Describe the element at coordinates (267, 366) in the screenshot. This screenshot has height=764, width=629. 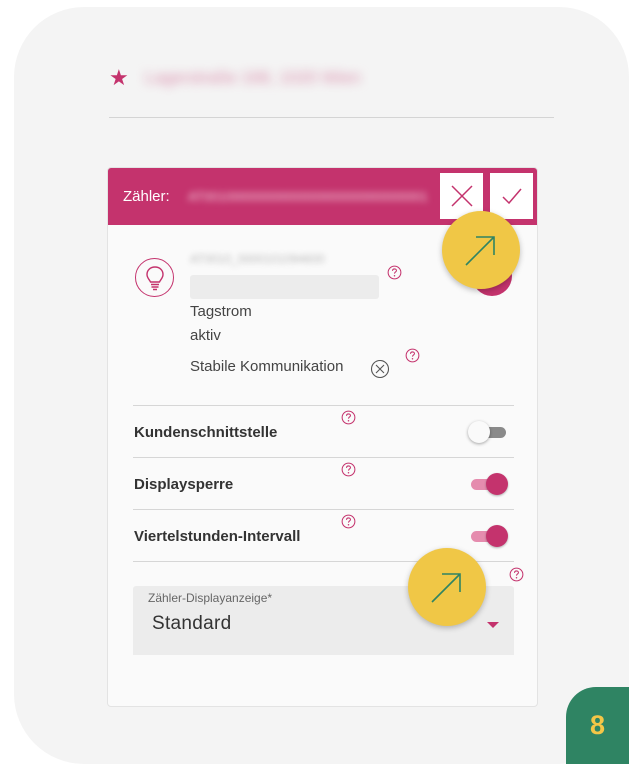
I see `communication-text: Stabile Kommunikation` at that location.